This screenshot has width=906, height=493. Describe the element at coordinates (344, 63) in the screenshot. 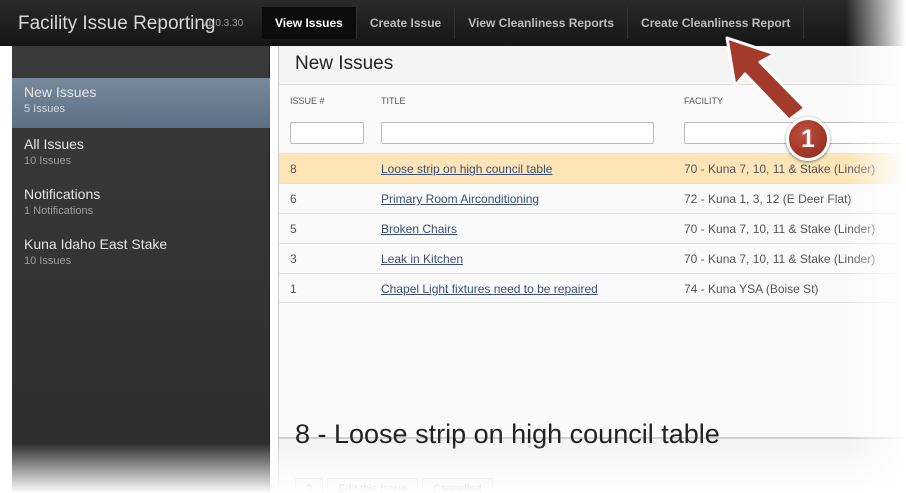

I see `page-title: New Issues` at that location.